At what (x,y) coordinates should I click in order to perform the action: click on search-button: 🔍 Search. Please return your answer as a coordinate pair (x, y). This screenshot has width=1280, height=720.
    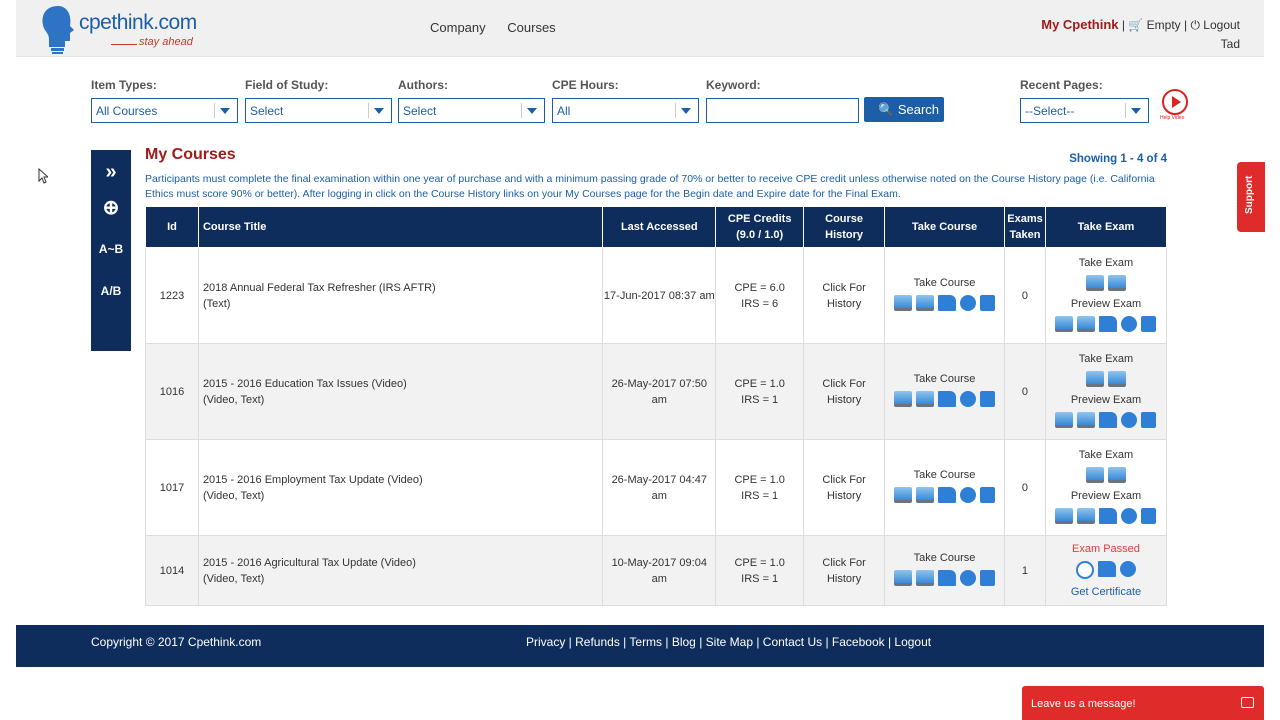
    Looking at the image, I should click on (904, 109).